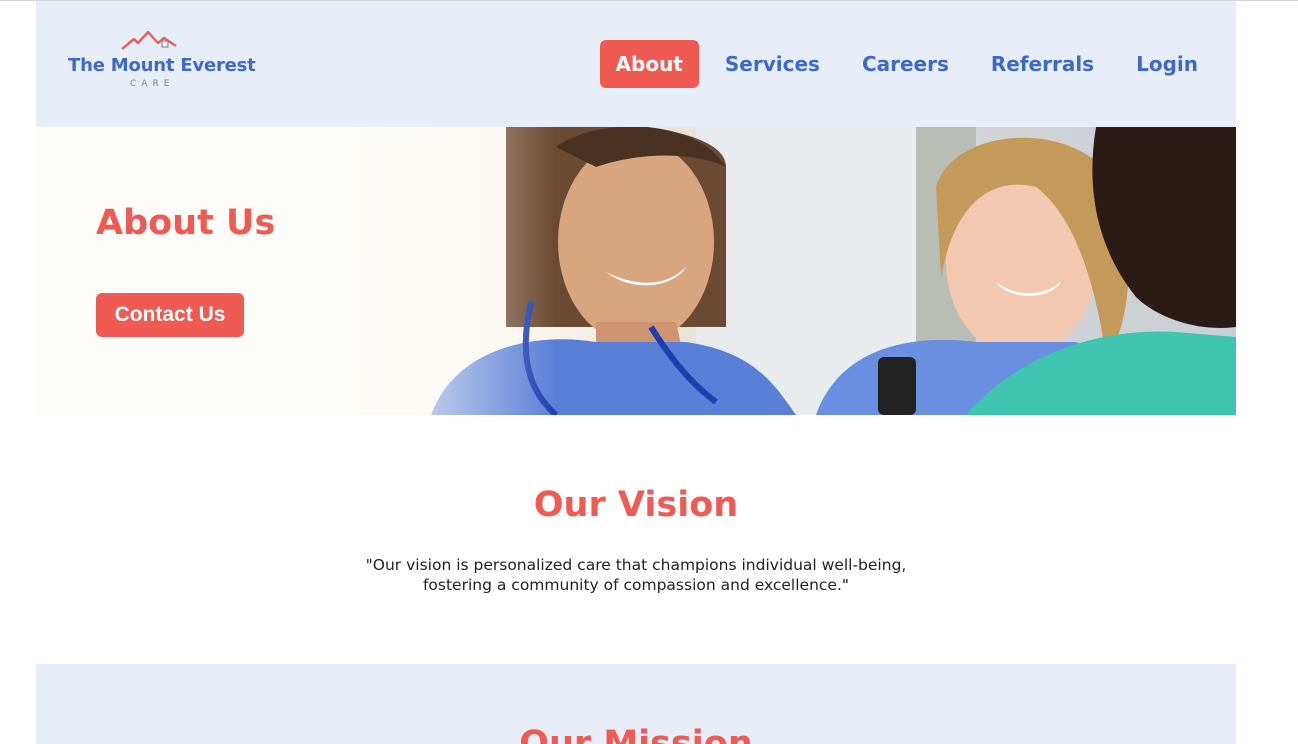 The image size is (1298, 744). What do you see at coordinates (636, 734) in the screenshot?
I see `mission-title: Our Mission` at bounding box center [636, 734].